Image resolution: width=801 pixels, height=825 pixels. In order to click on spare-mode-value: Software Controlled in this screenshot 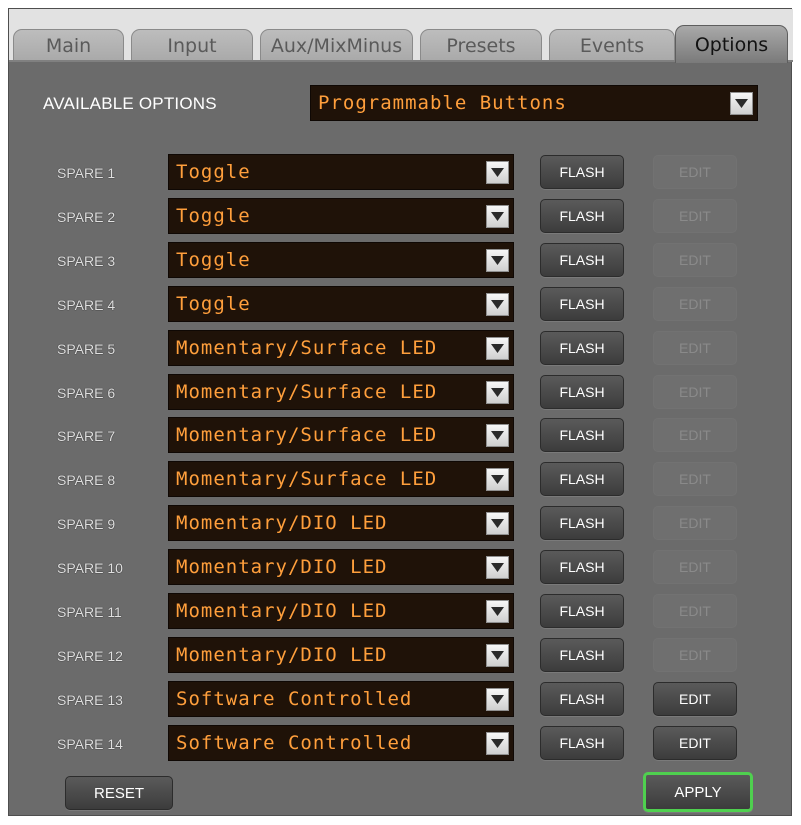, I will do `click(294, 743)`.